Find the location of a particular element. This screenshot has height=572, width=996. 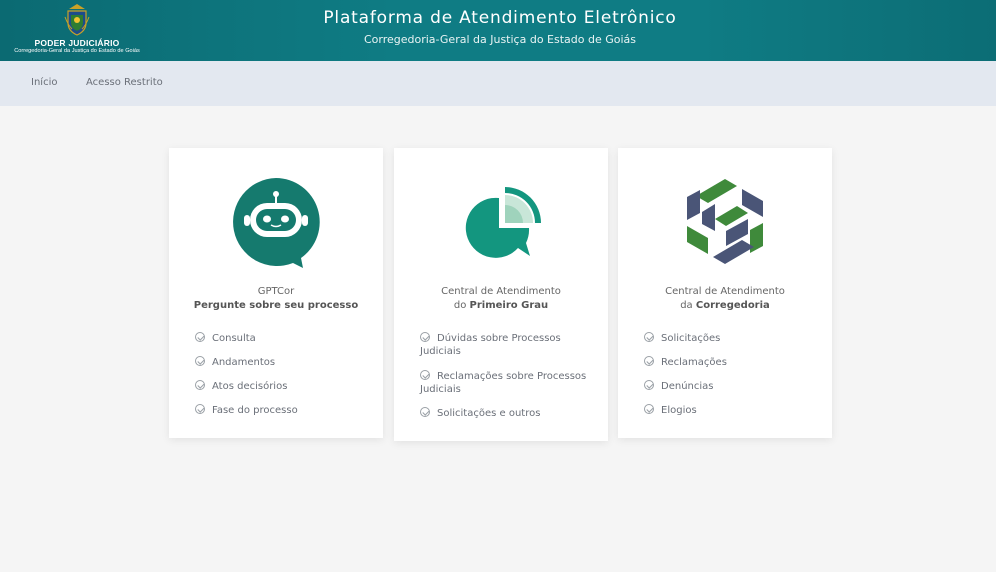

feature-item: Fase do processo is located at coordinates (280, 410).